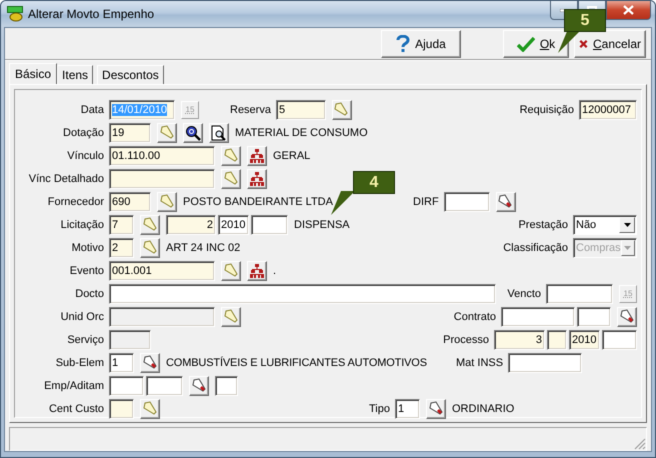 This screenshot has width=656, height=458. I want to click on field-label: Emp/Aditam, so click(73, 386).